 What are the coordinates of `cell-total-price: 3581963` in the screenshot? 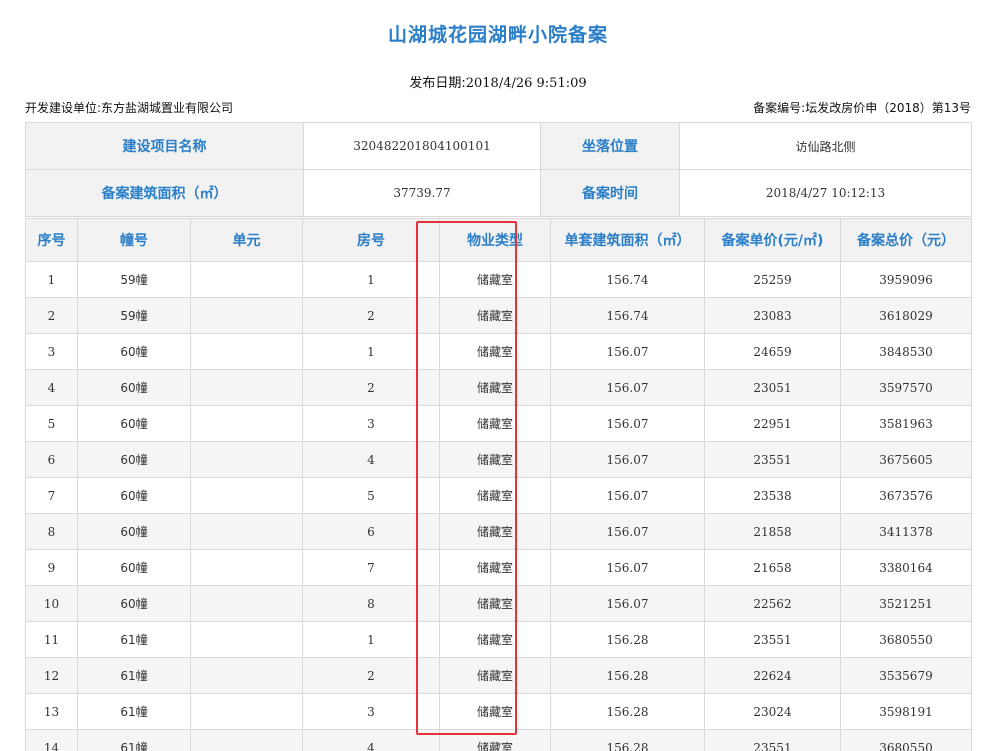 It's located at (906, 423).